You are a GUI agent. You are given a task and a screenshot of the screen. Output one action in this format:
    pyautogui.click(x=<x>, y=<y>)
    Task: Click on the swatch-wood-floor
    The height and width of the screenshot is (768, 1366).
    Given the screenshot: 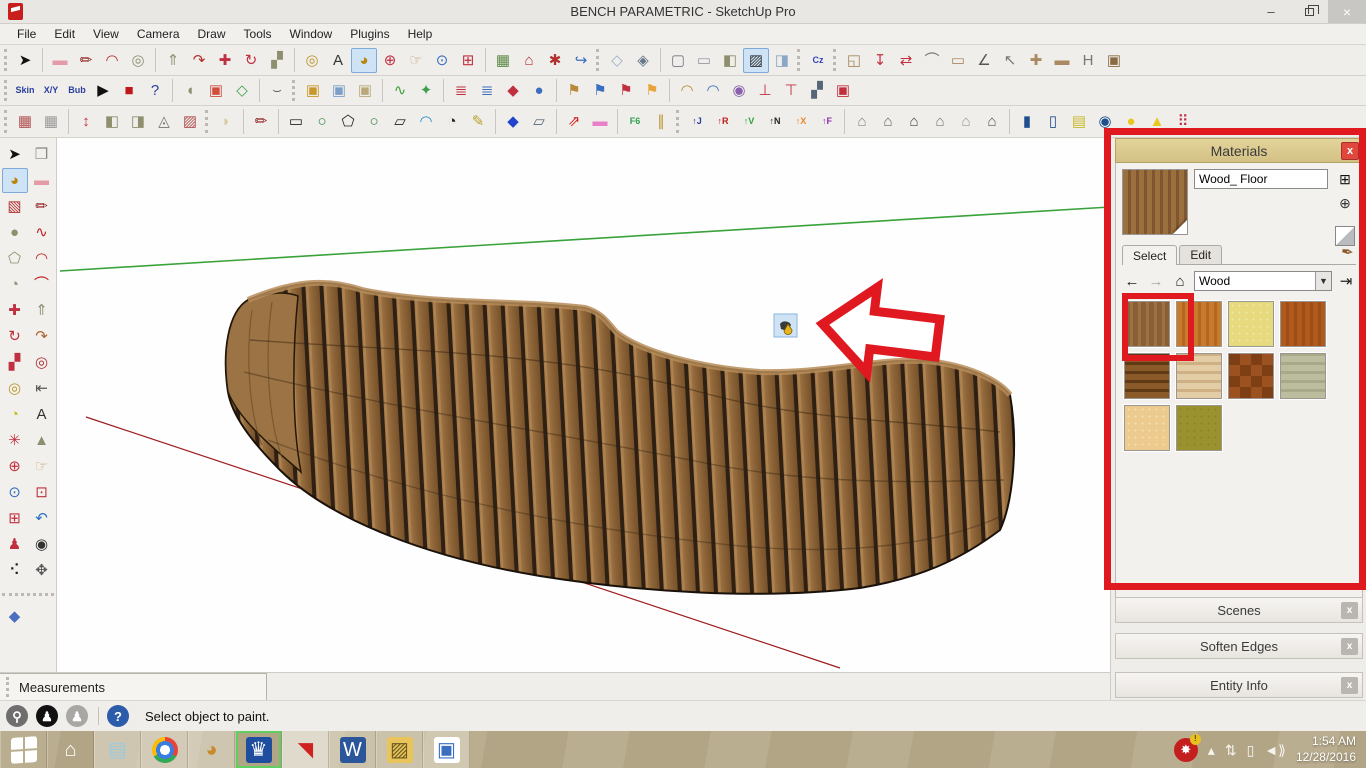 What is the action you would take?
    pyautogui.click(x=1147, y=324)
    